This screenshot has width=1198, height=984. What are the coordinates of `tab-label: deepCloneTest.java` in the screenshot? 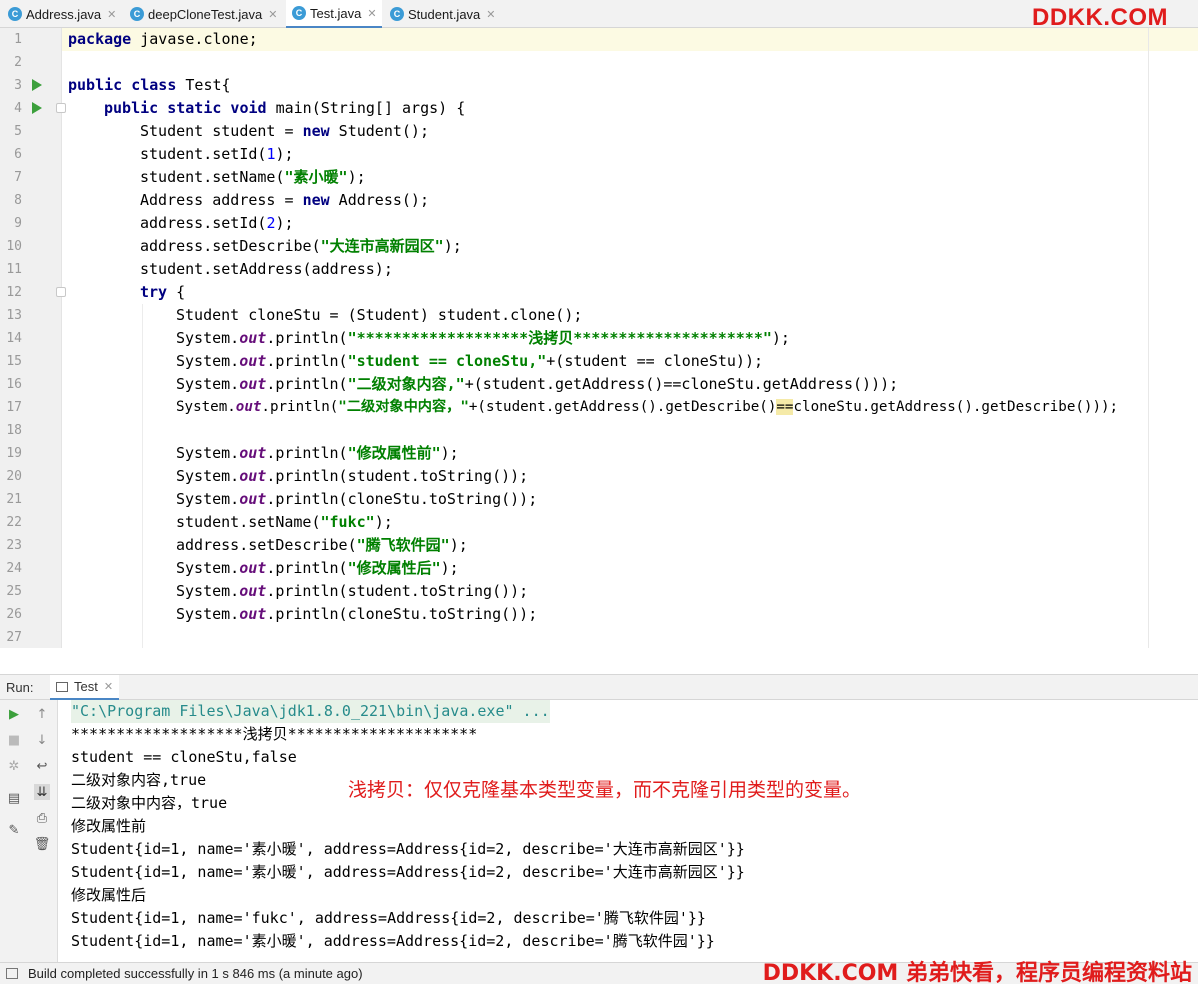 It's located at (205, 14).